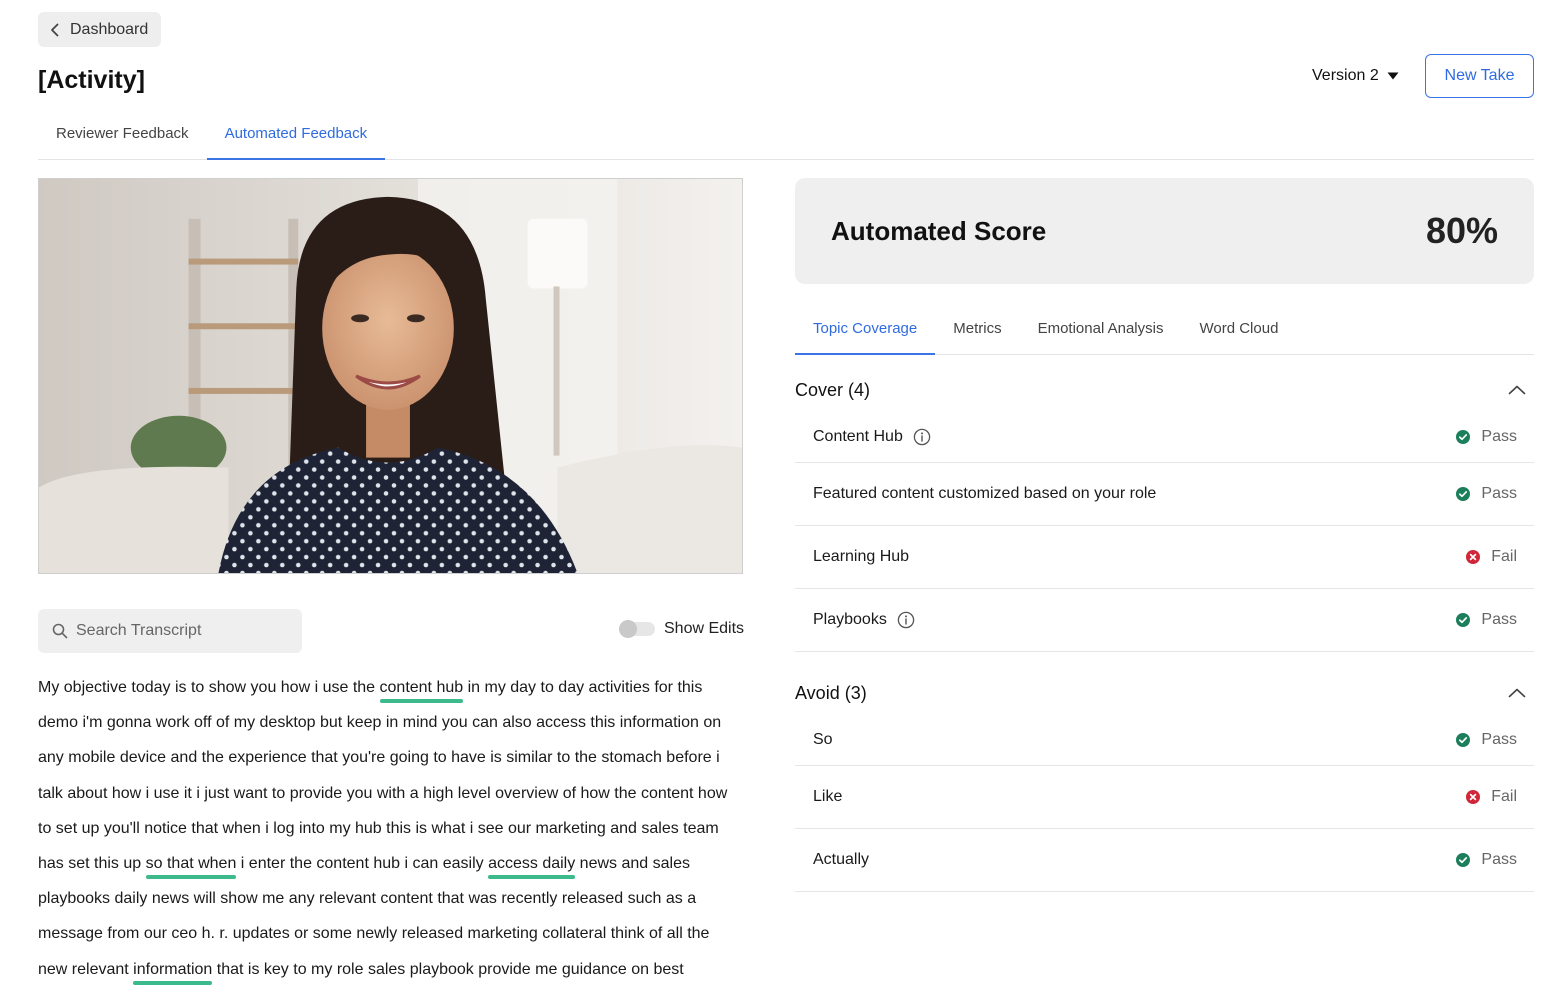  What do you see at coordinates (1164, 860) in the screenshot?
I see `topic-row: Actually Pass` at bounding box center [1164, 860].